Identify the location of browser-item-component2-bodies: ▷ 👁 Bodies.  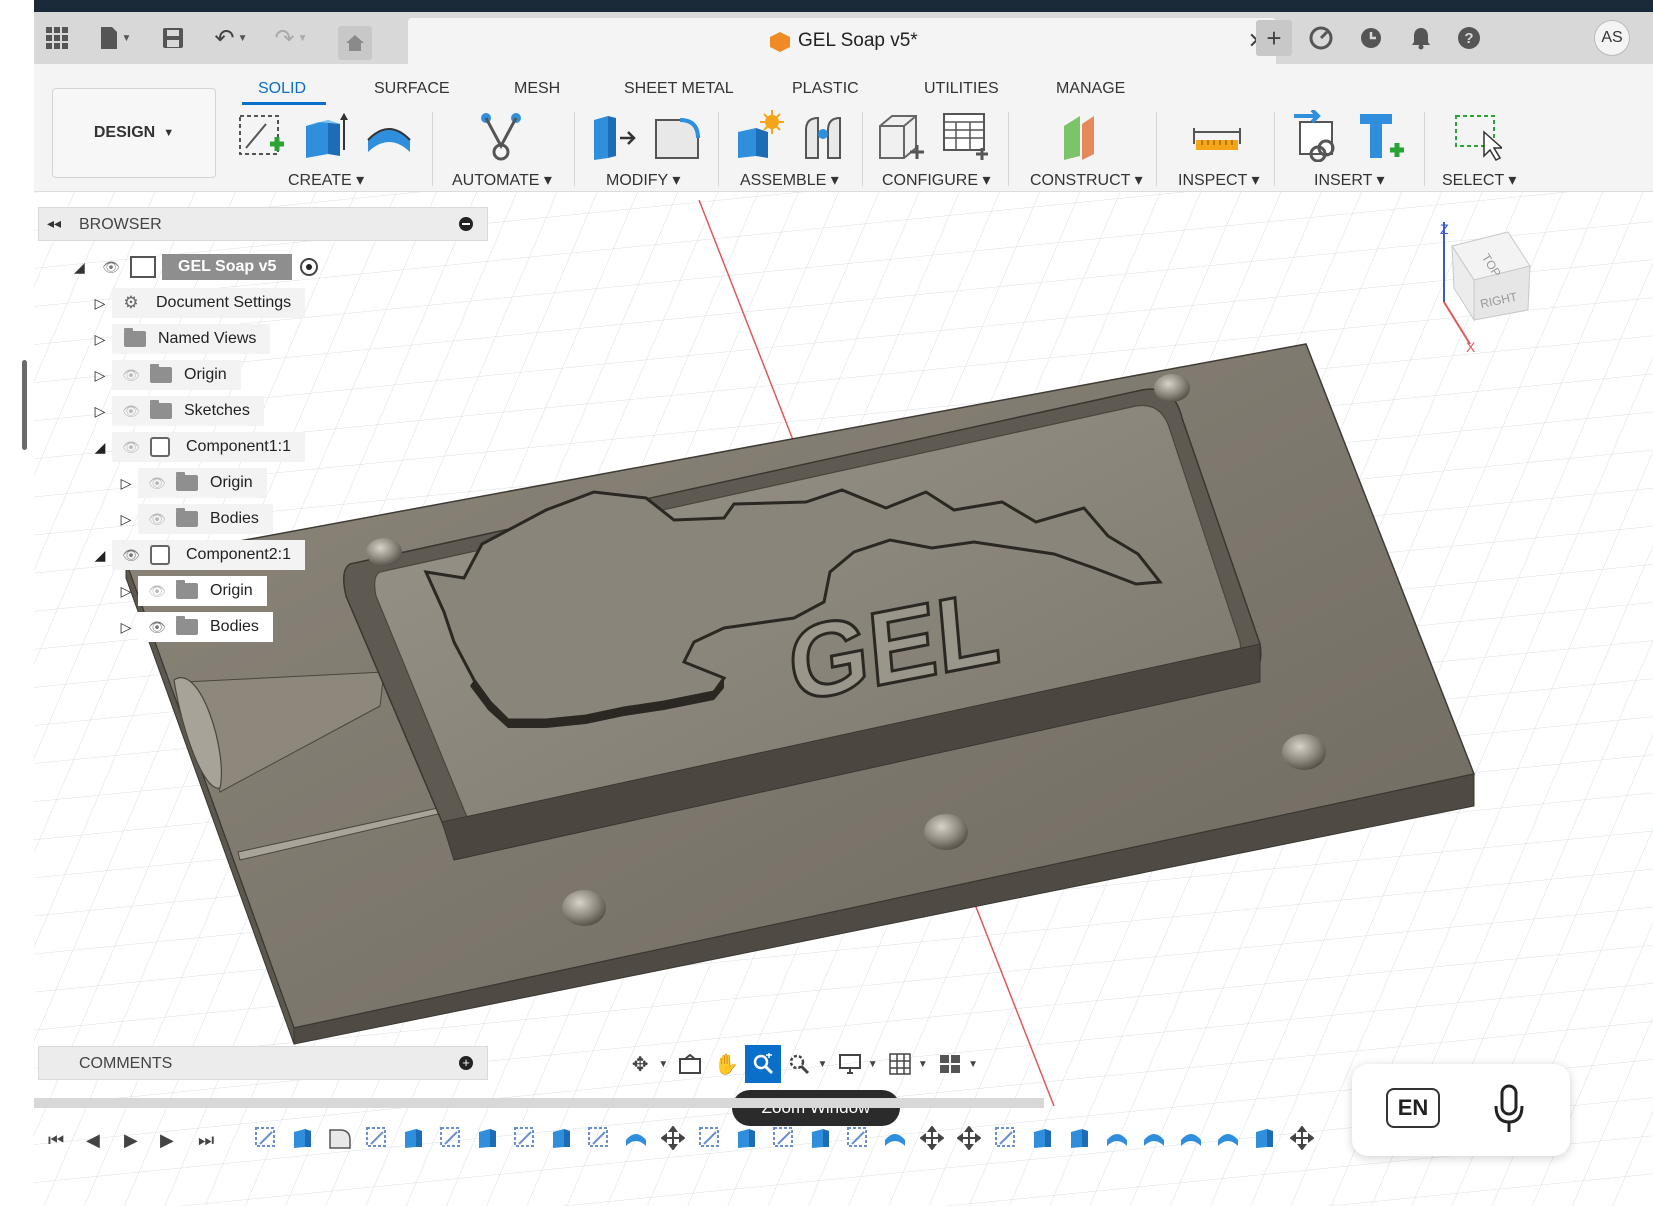
(193, 627).